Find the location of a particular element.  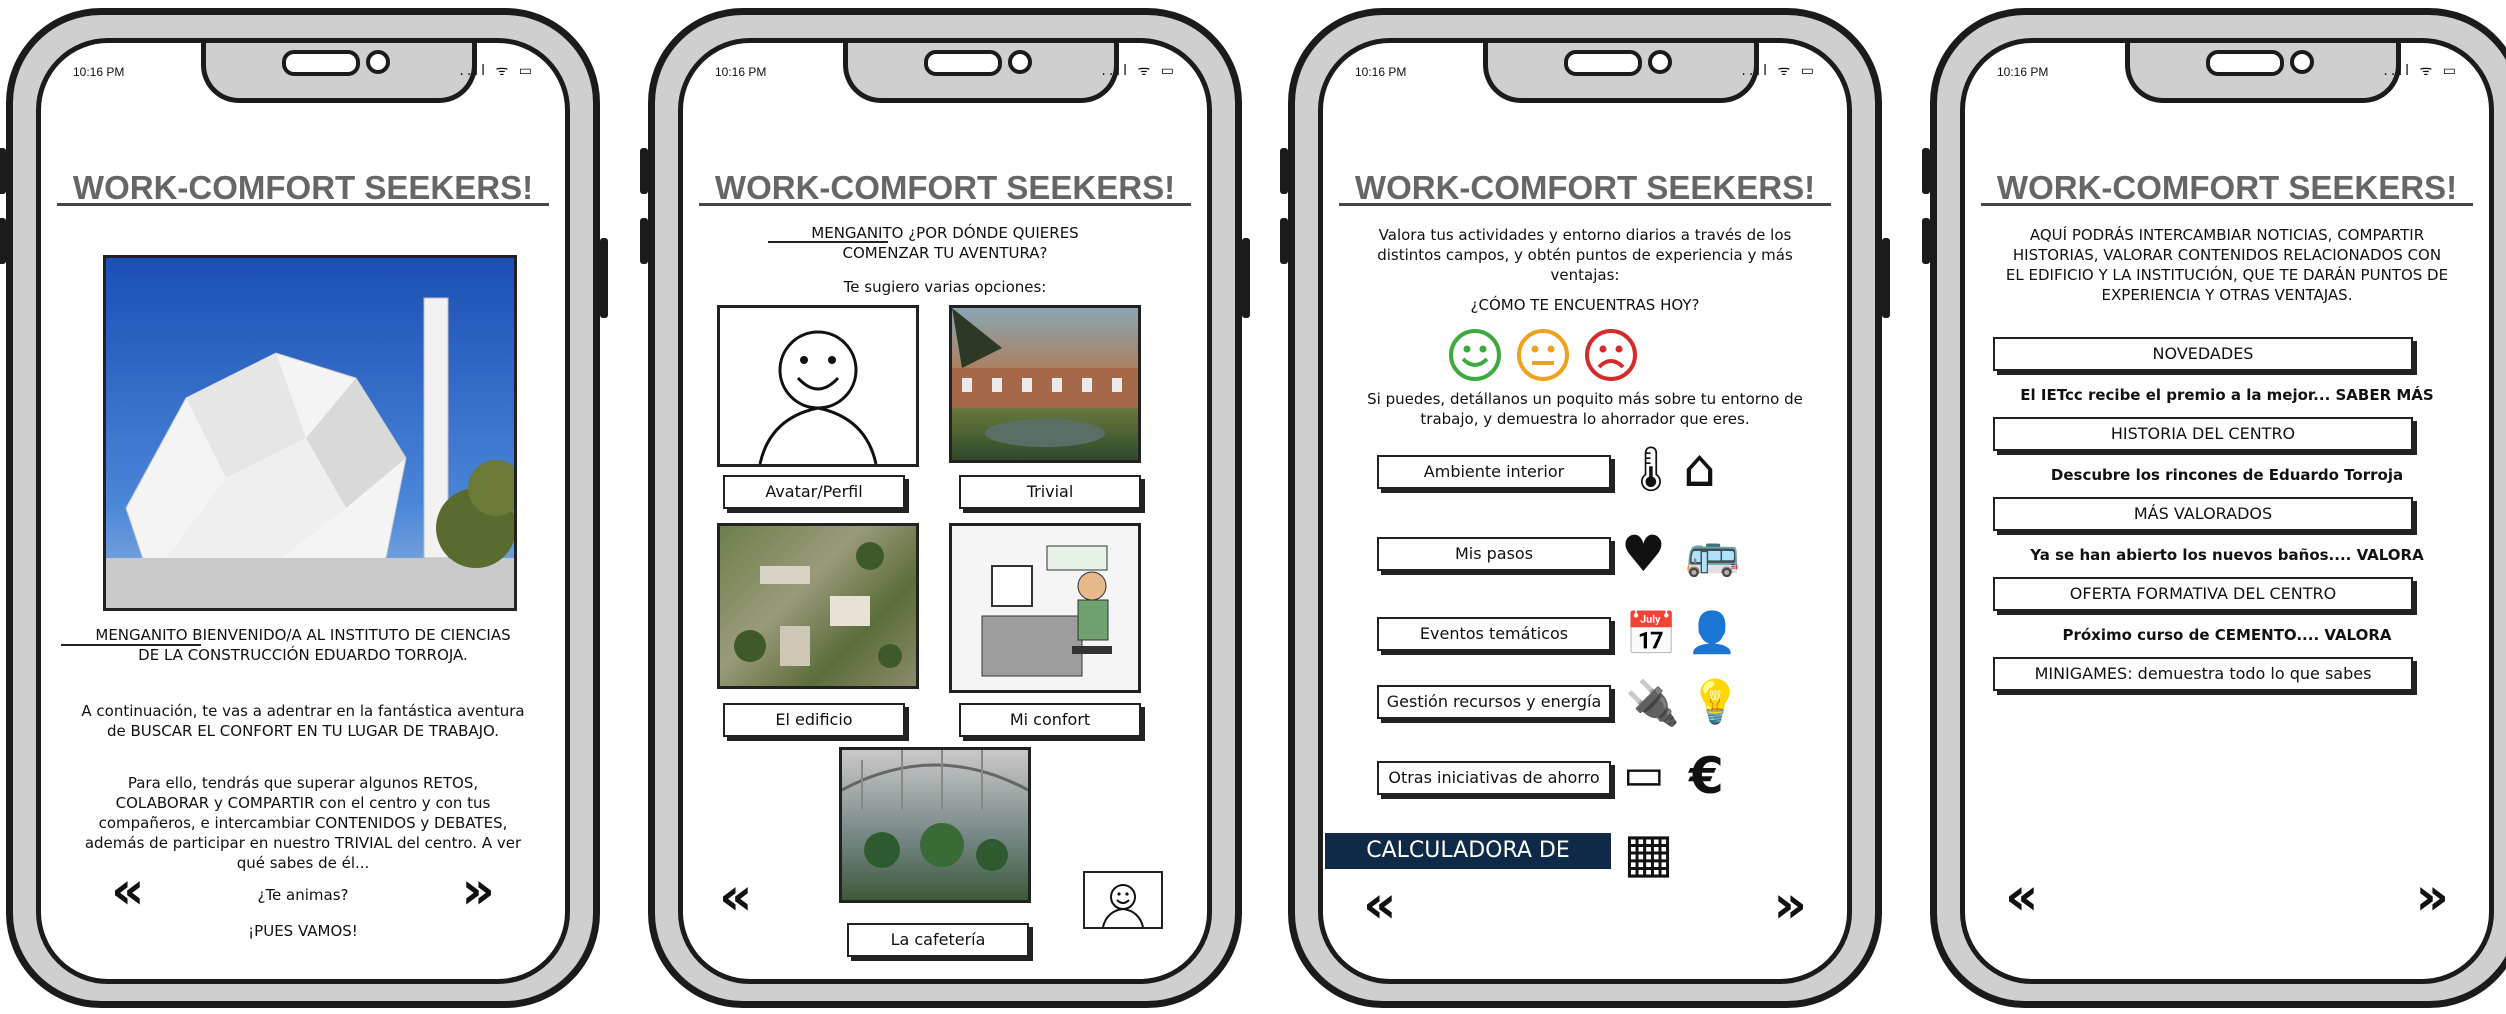

lightbulb-icon: 💡 is located at coordinates (1715, 702).